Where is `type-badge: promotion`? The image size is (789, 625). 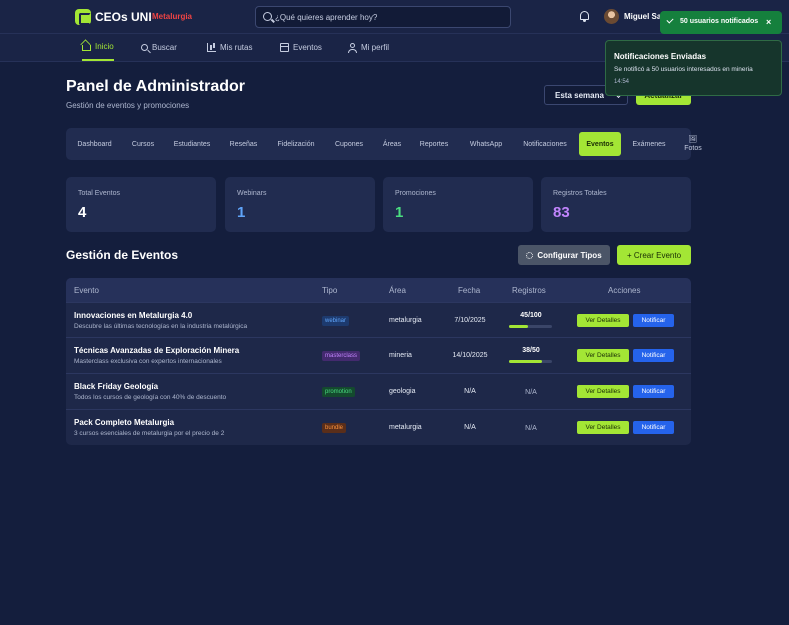
type-badge: promotion is located at coordinates (338, 392).